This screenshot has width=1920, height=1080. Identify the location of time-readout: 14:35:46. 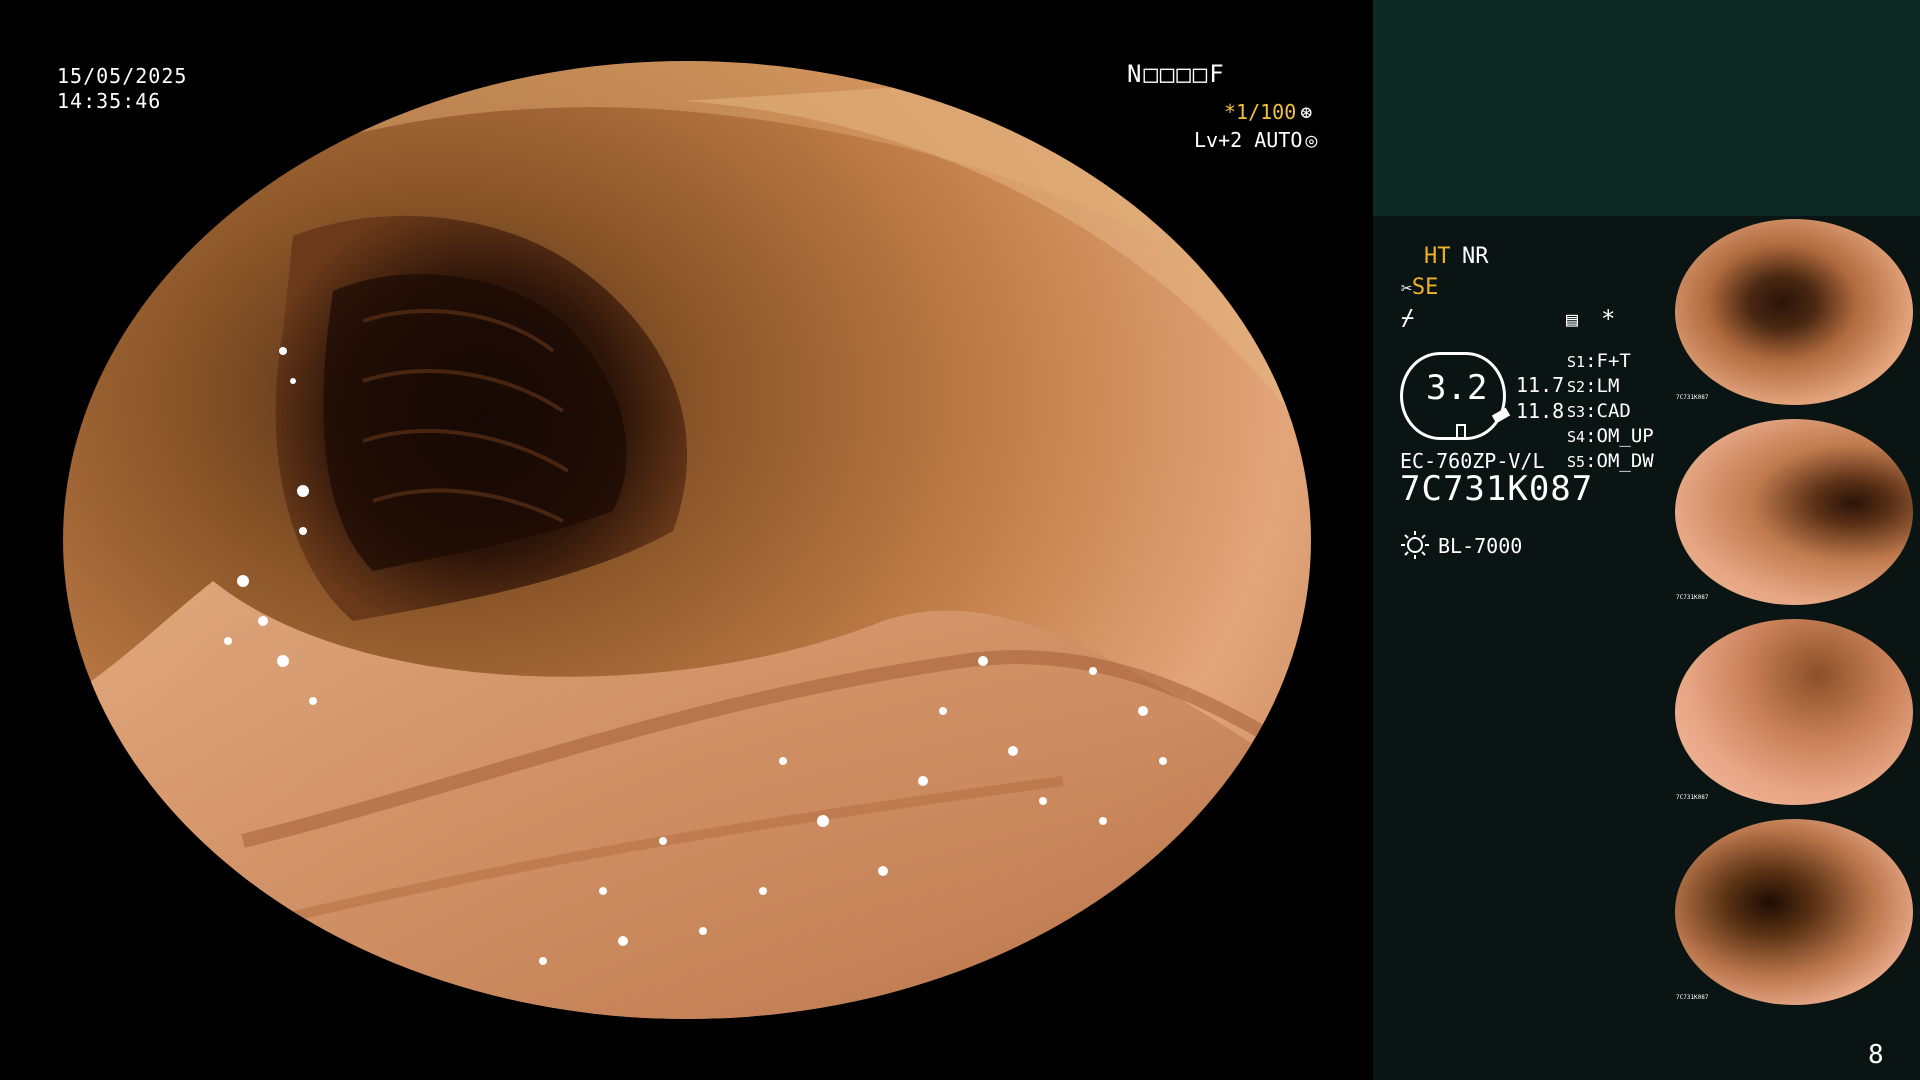
(109, 101).